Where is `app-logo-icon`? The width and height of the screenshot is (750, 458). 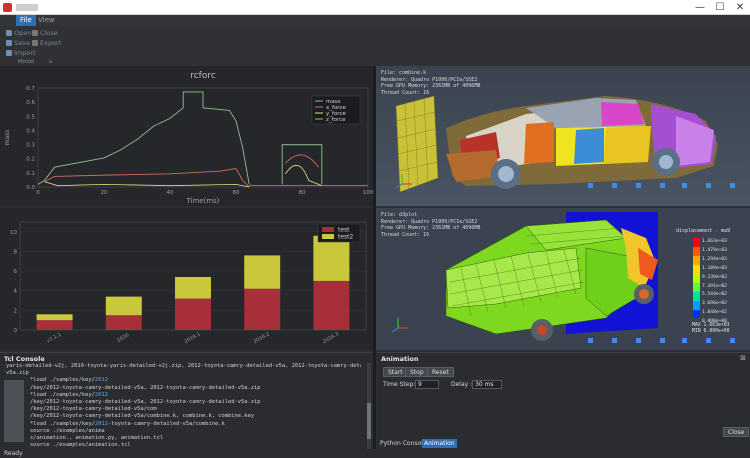 app-logo-icon is located at coordinates (7, 7).